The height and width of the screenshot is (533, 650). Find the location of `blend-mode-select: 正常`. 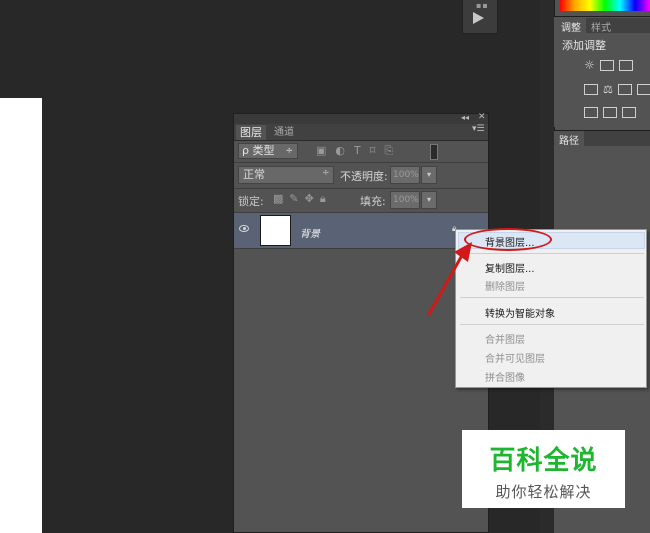

blend-mode-select: 正常 is located at coordinates (286, 175).